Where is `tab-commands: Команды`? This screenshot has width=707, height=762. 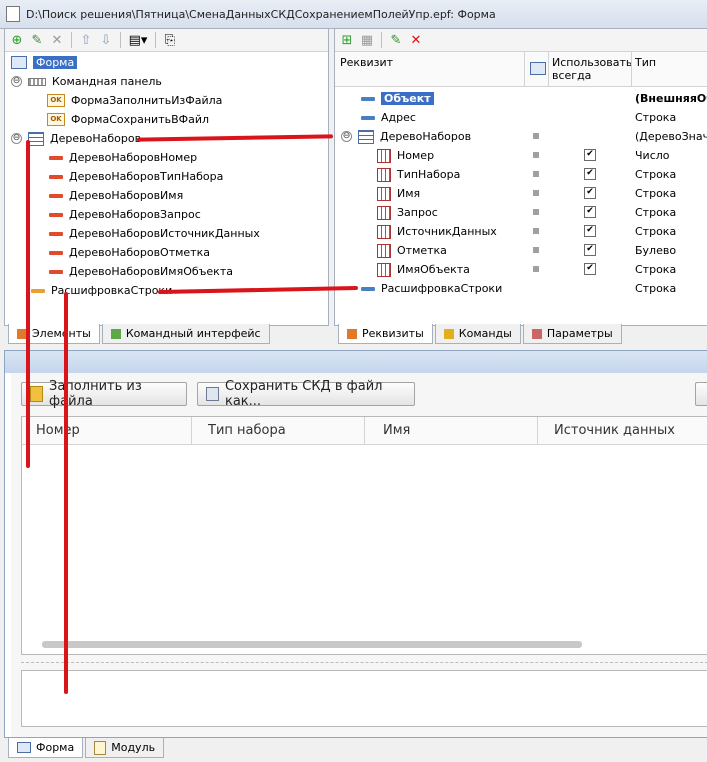 tab-commands: Команды is located at coordinates (477, 334).